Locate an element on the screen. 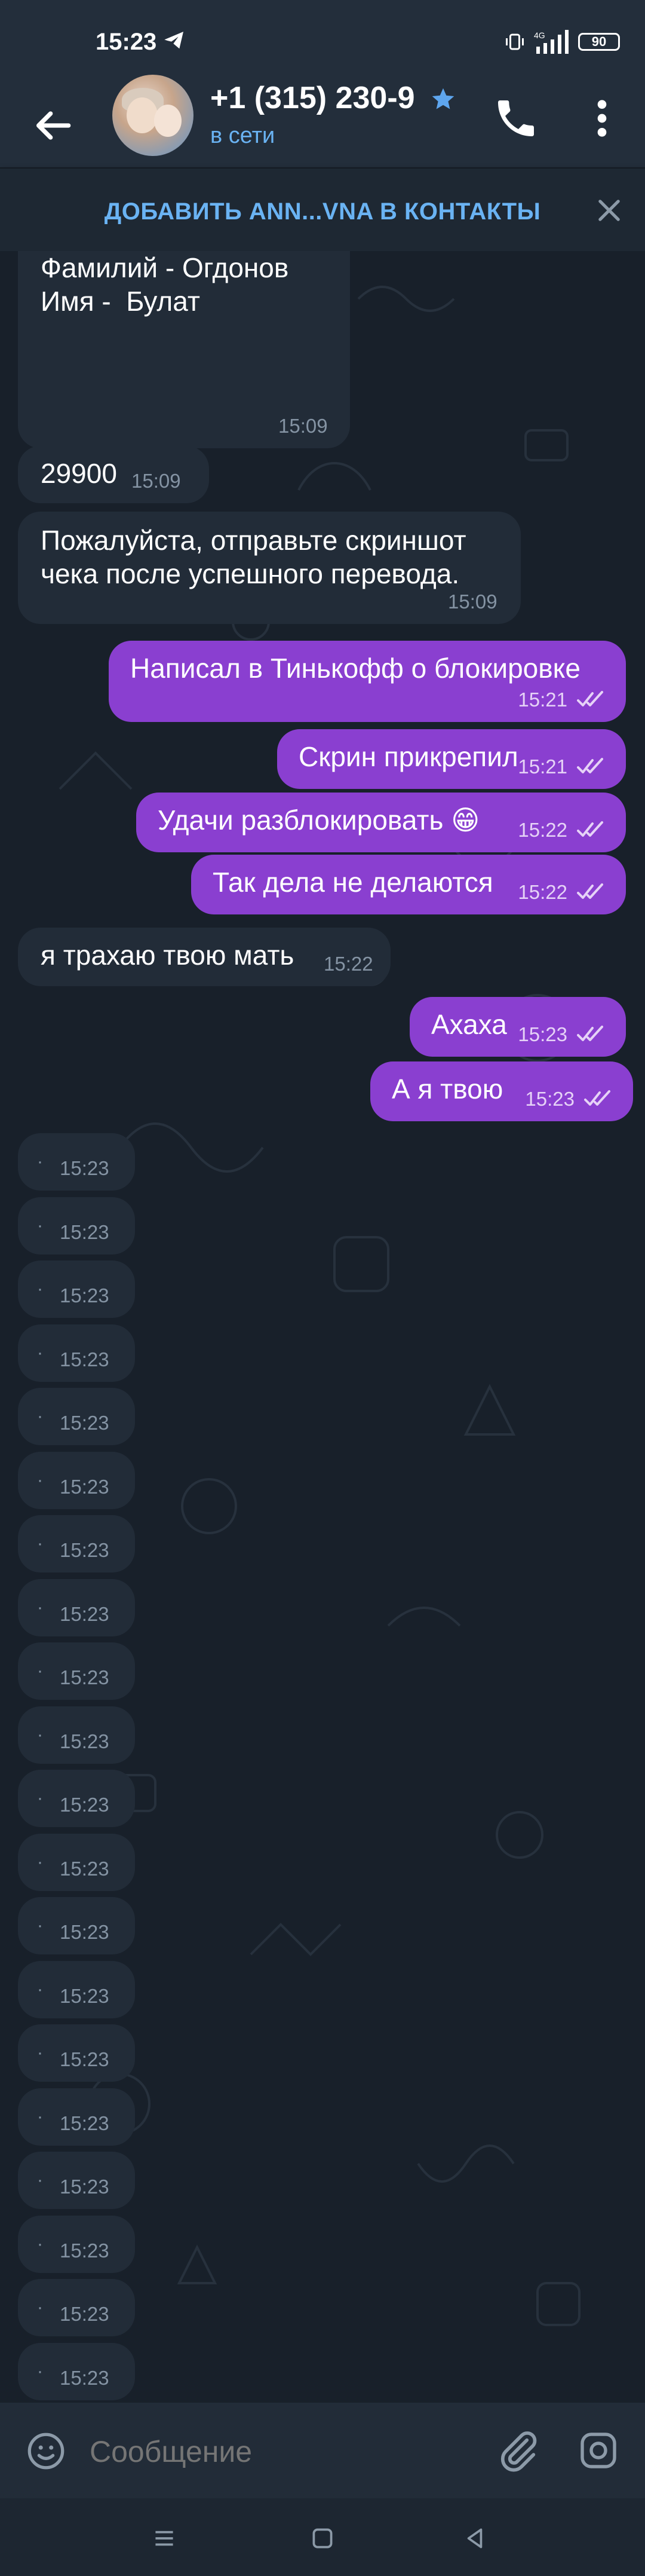 The image size is (645, 2576). emoji-icon is located at coordinates (46, 2451).